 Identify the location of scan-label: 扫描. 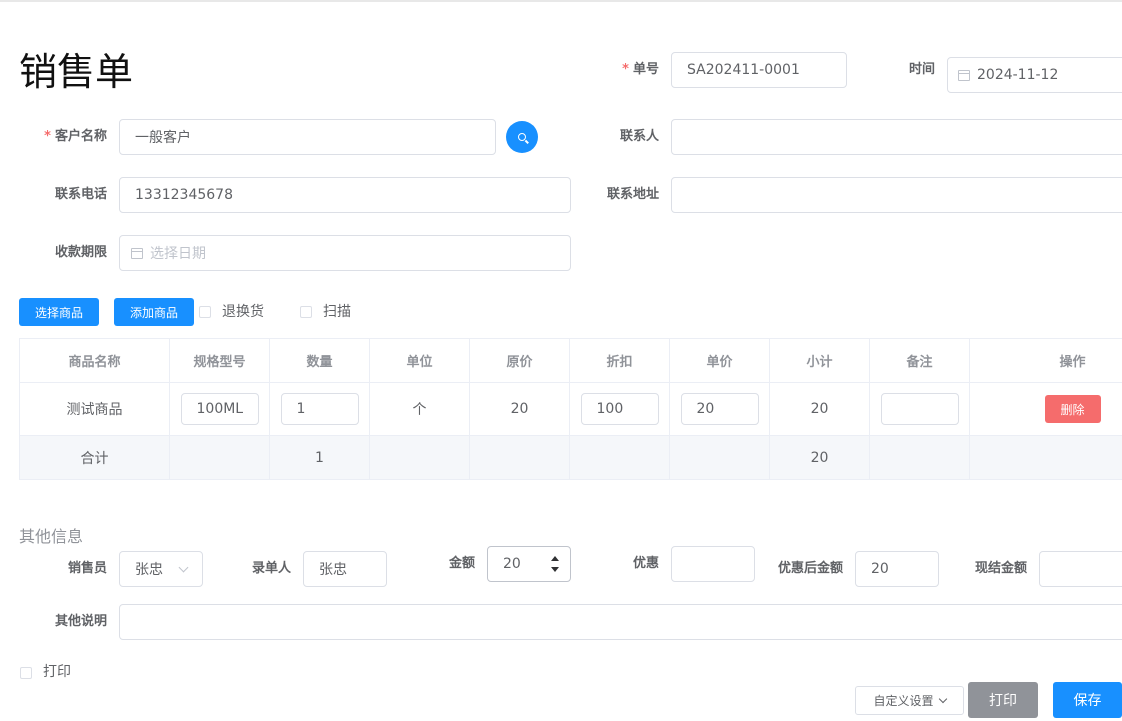
(337, 312).